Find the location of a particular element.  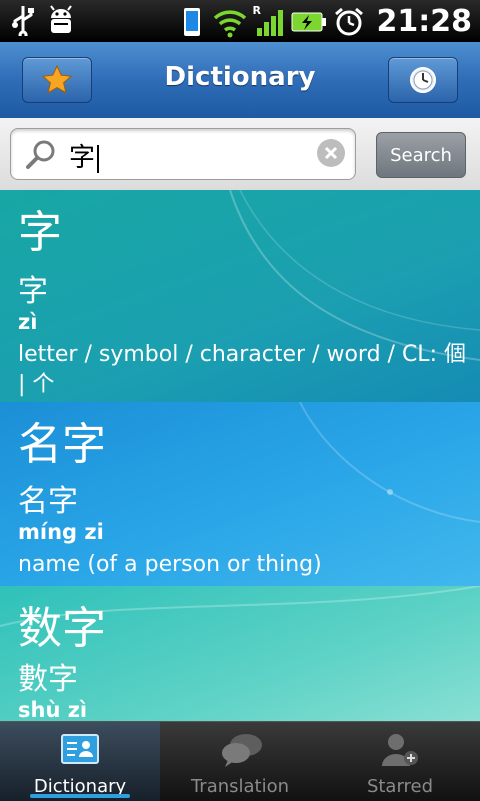

result-headword: 数字 is located at coordinates (62, 628).